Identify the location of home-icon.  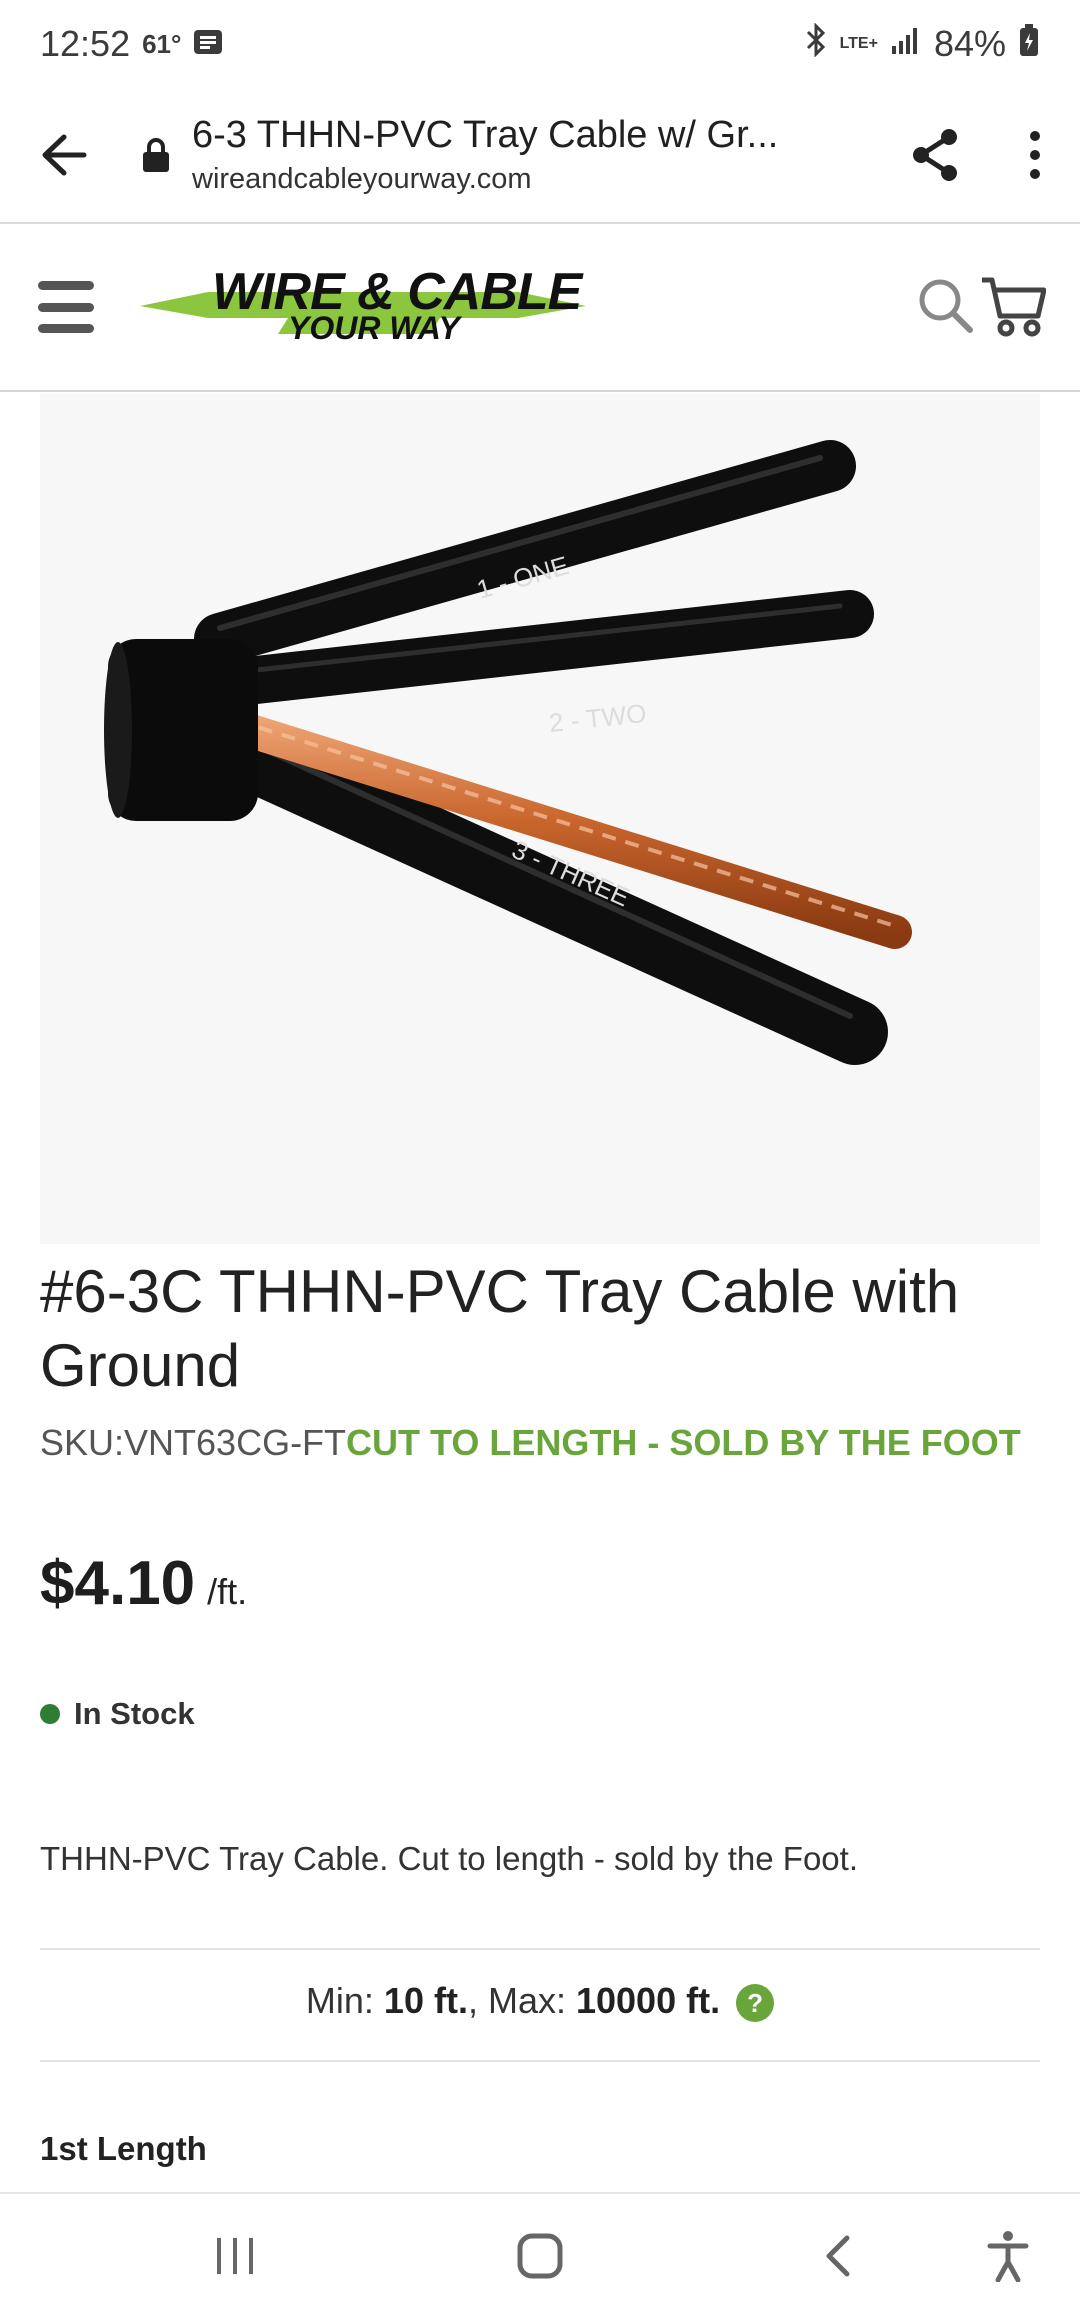
(540, 2256).